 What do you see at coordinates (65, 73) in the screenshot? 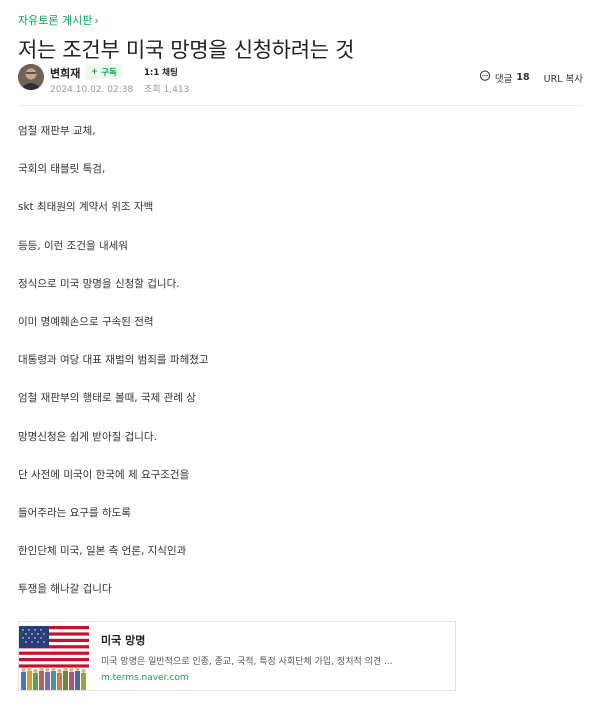
I see `author-name: 변희재` at bounding box center [65, 73].